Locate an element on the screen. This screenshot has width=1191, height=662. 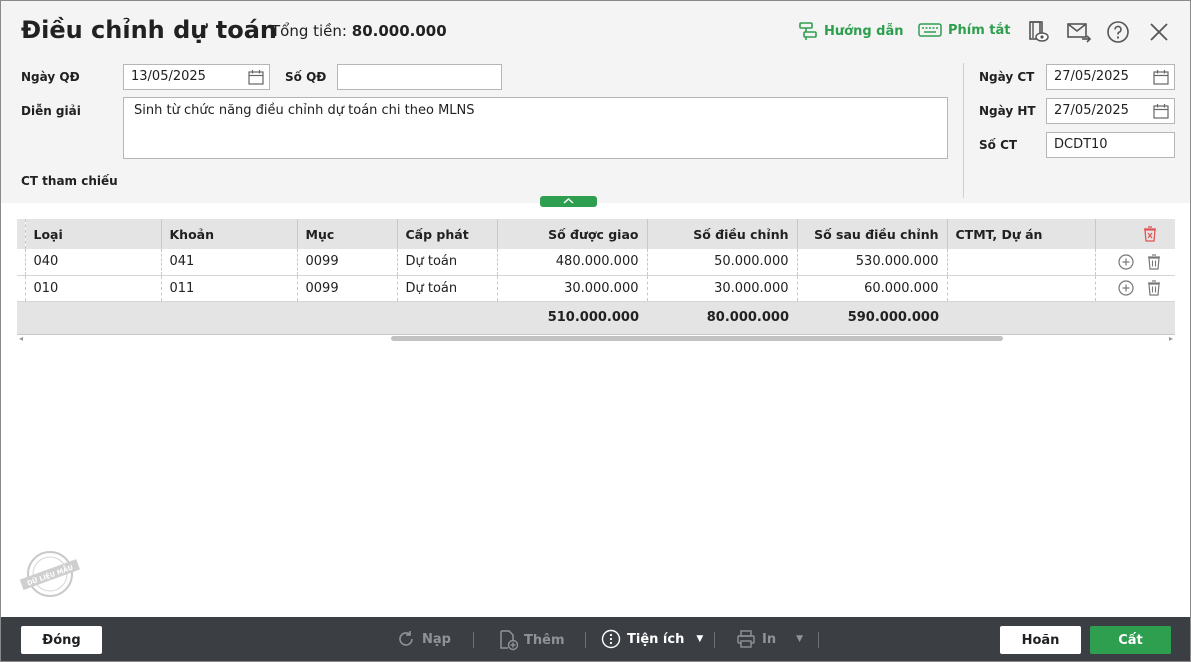
row-indicator-header is located at coordinates (21, 234).